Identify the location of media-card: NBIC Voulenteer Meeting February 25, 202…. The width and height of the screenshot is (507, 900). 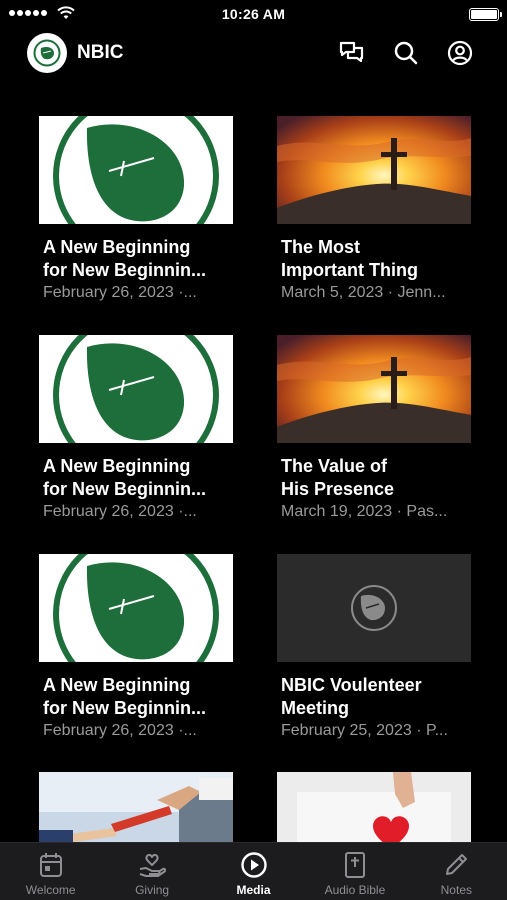
(374, 648).